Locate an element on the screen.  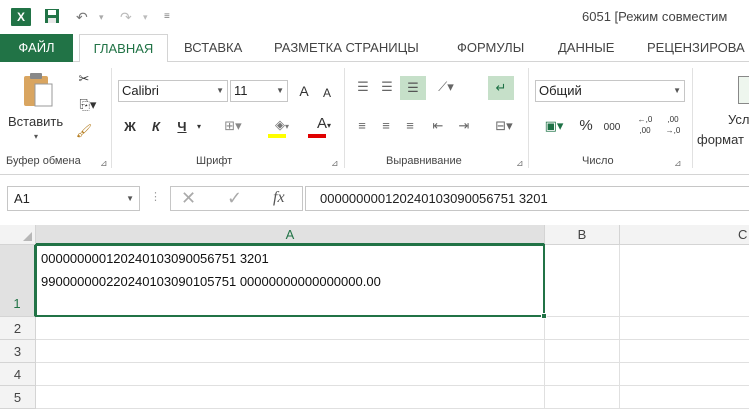
column-header-c: C is located at coordinates (684, 235).